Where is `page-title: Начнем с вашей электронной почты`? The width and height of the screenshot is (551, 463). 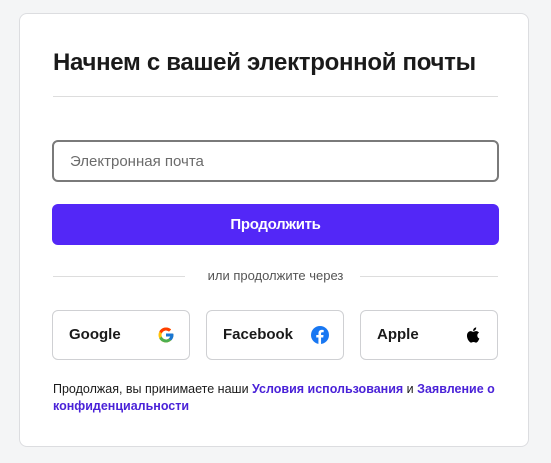 page-title: Начнем с вашей электронной почты is located at coordinates (264, 62).